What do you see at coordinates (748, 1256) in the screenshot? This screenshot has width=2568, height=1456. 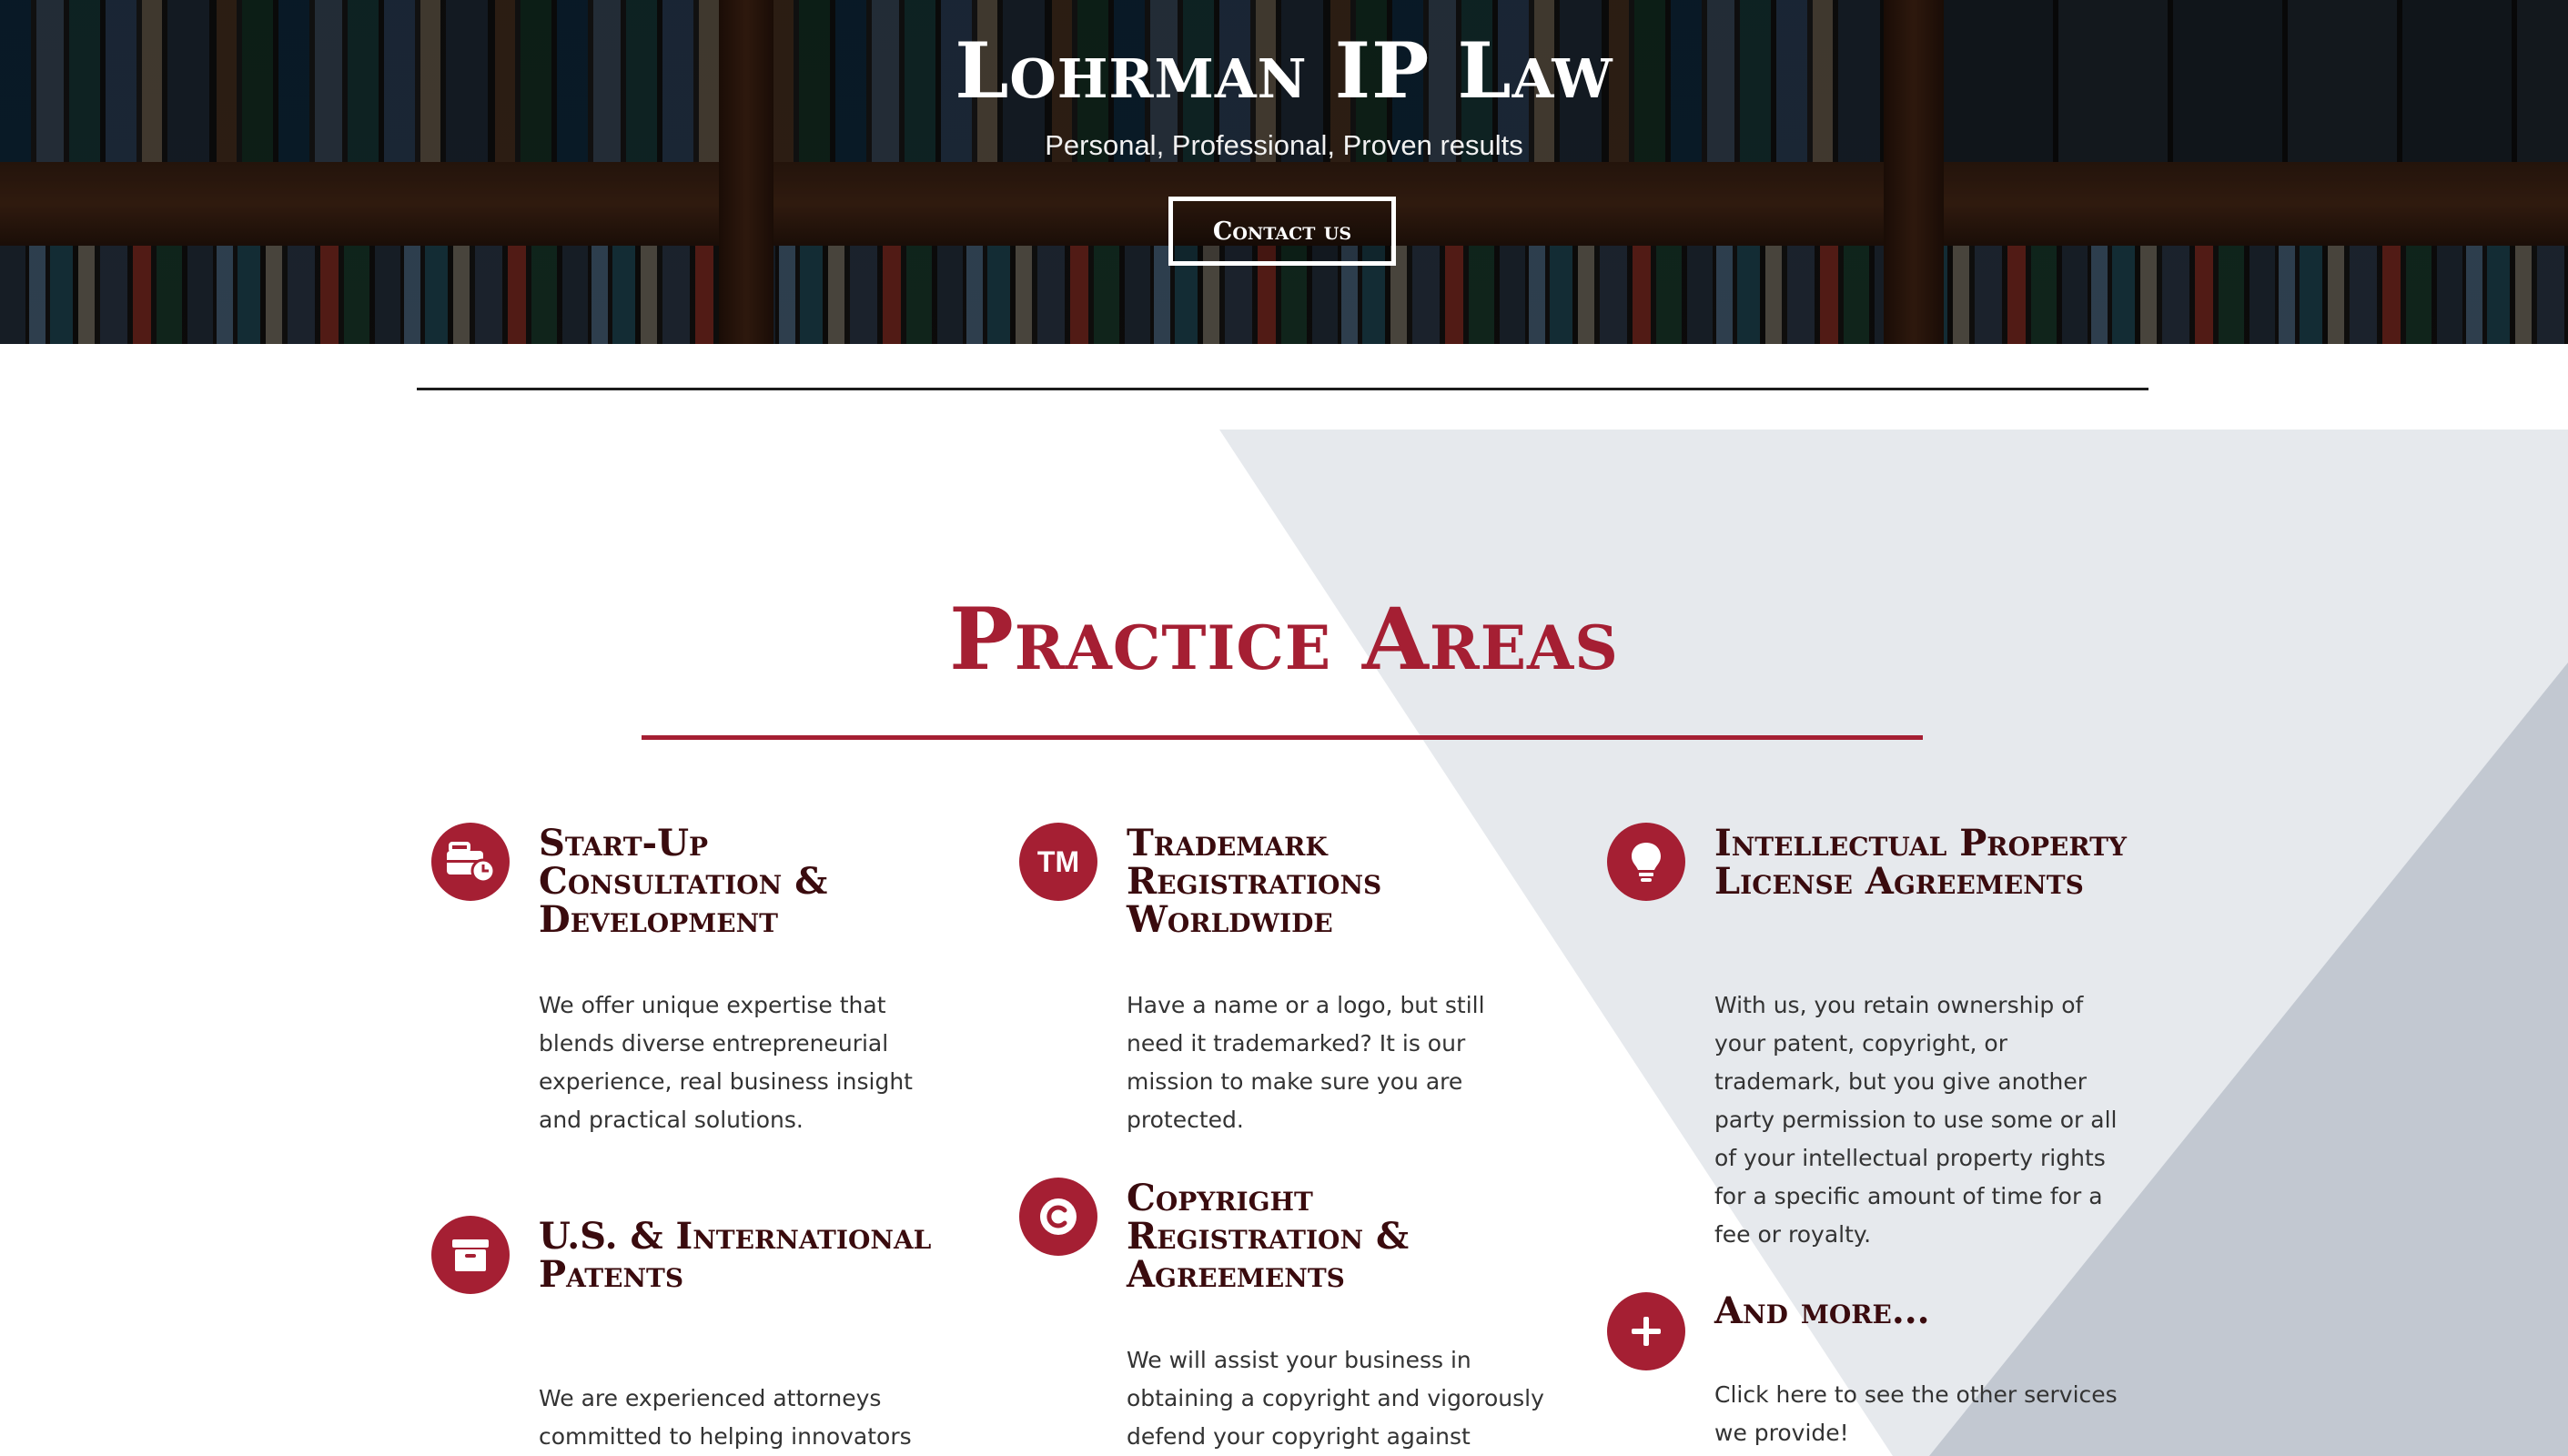 I see `card-title: U.S. & International Patents` at bounding box center [748, 1256].